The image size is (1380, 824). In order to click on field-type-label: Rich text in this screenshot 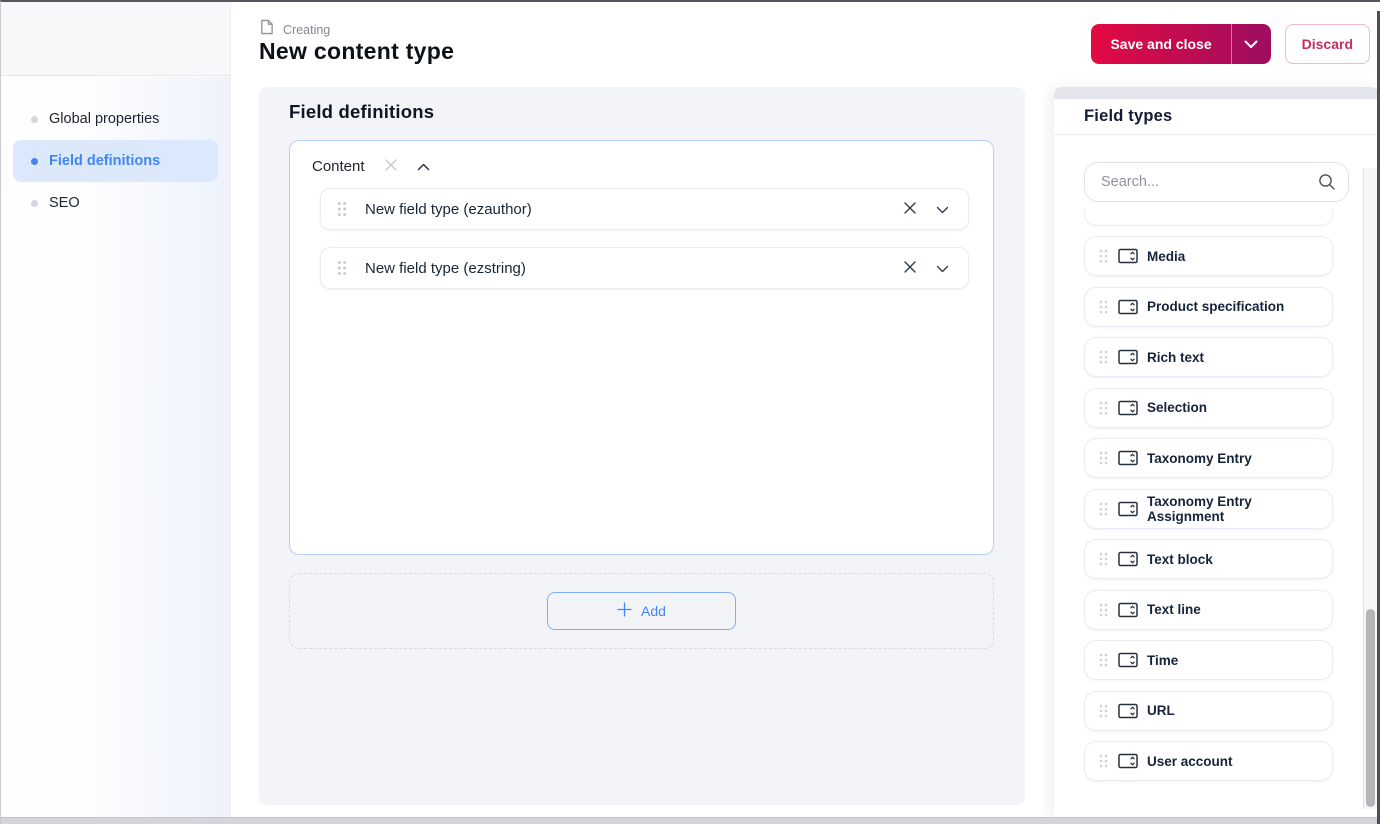, I will do `click(1176, 357)`.